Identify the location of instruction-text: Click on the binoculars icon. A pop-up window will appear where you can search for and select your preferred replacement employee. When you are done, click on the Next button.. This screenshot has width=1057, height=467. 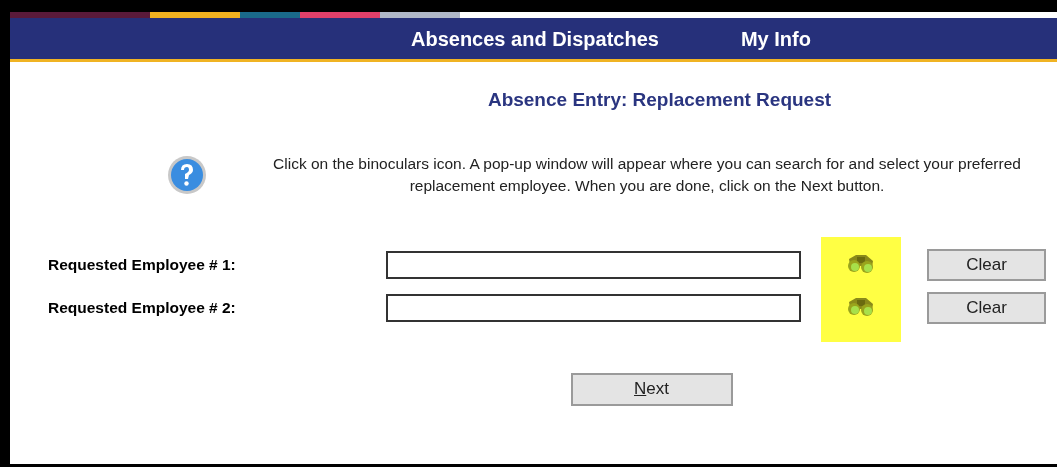
(647, 174).